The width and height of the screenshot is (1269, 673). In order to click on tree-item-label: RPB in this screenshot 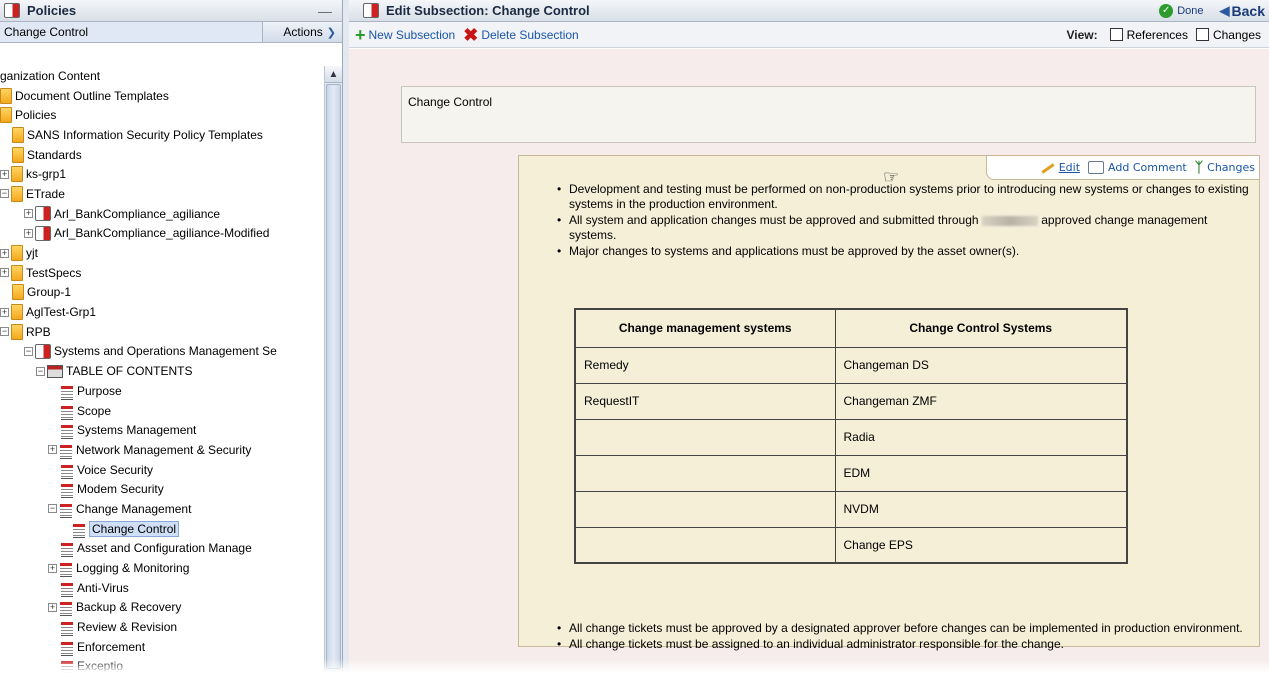, I will do `click(38, 331)`.